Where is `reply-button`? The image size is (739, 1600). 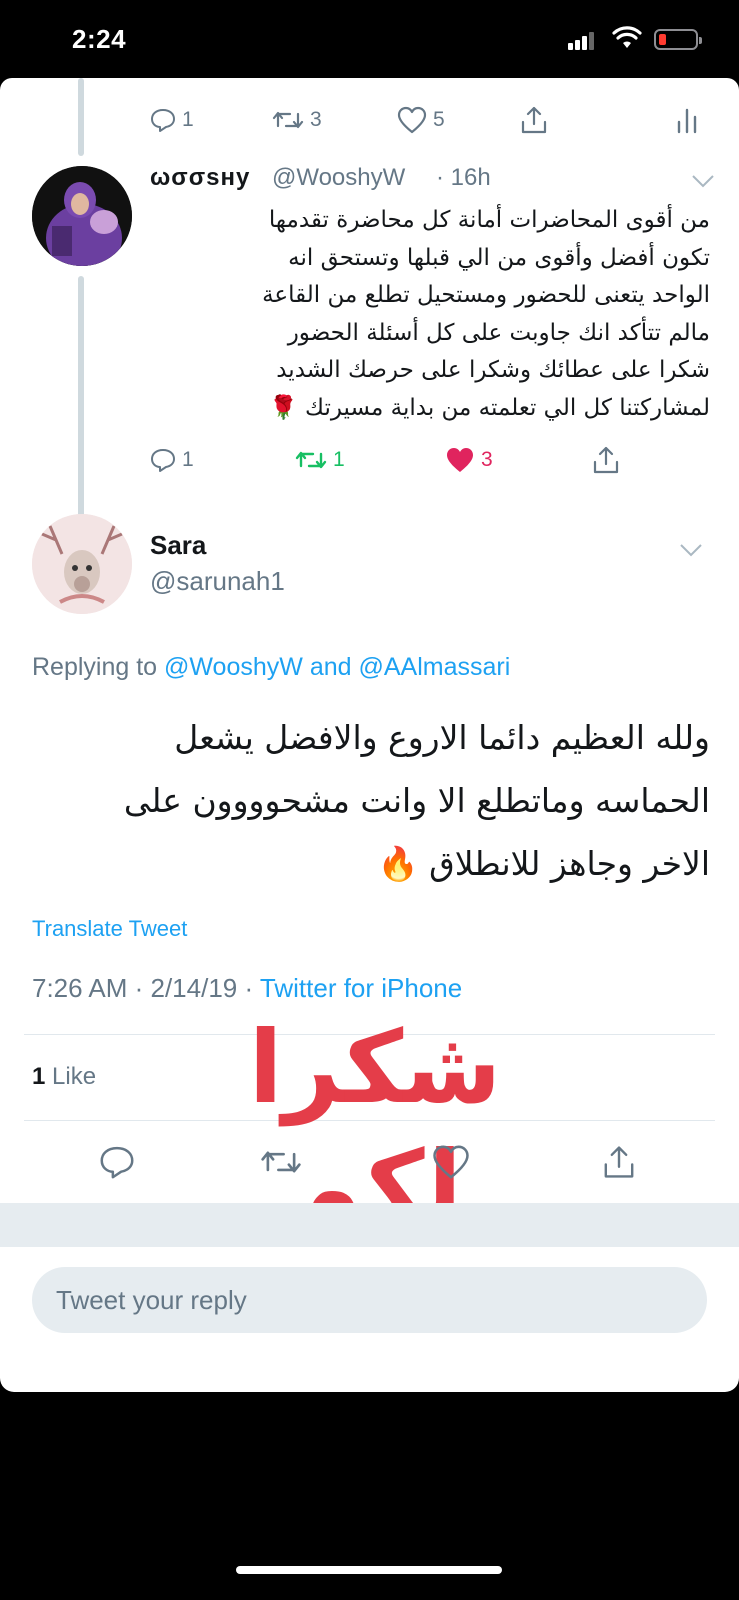 reply-button is located at coordinates (117, 1162).